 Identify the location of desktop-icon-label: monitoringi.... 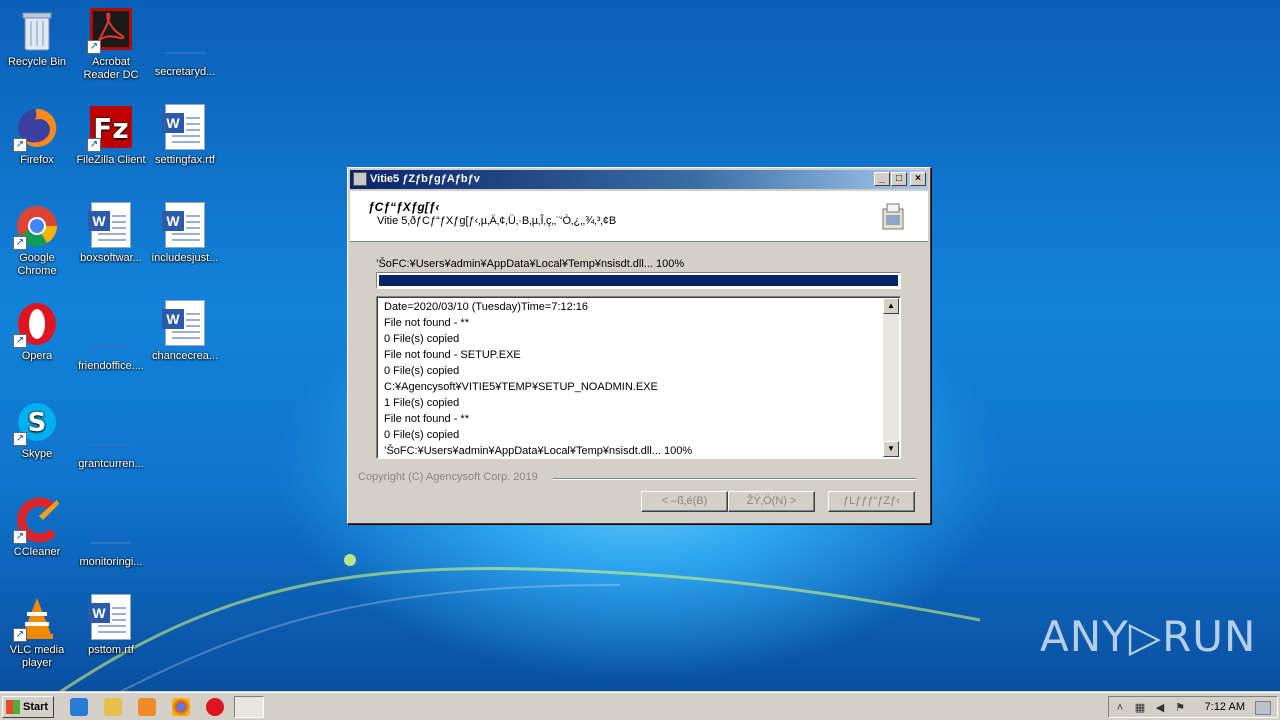
(111, 562).